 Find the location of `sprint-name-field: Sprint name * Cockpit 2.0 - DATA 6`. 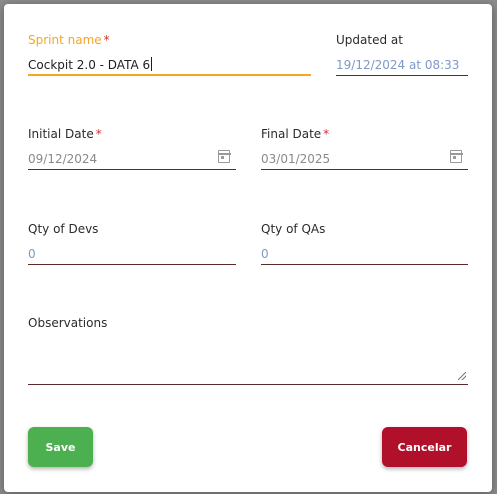

sprint-name-field: Sprint name * Cockpit 2.0 - DATA 6 is located at coordinates (169, 54).